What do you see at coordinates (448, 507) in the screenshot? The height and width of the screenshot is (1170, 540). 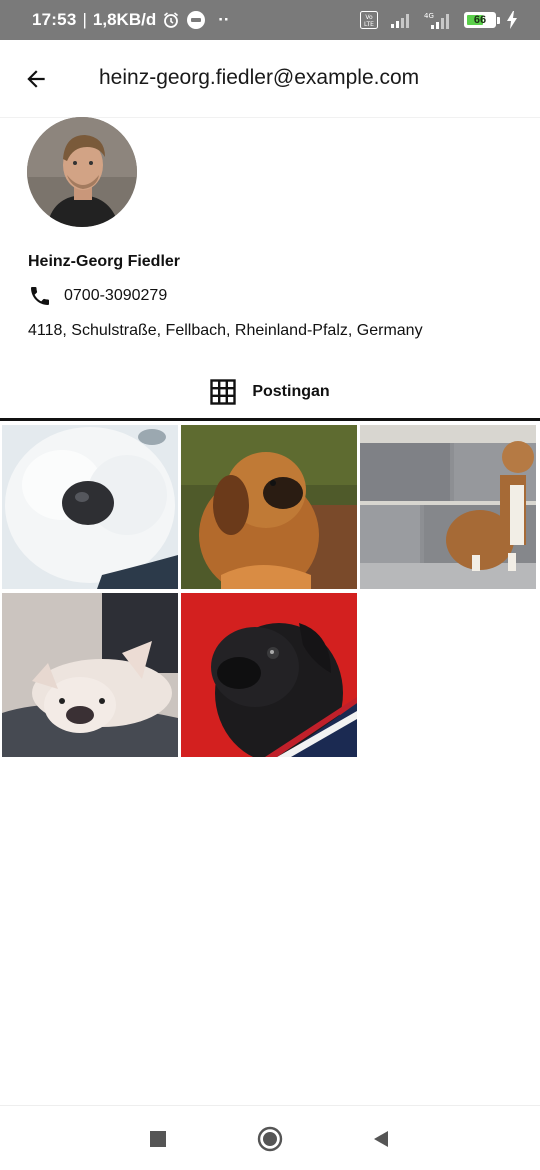 I see `post-thumbnail-dog-by-wall` at bounding box center [448, 507].